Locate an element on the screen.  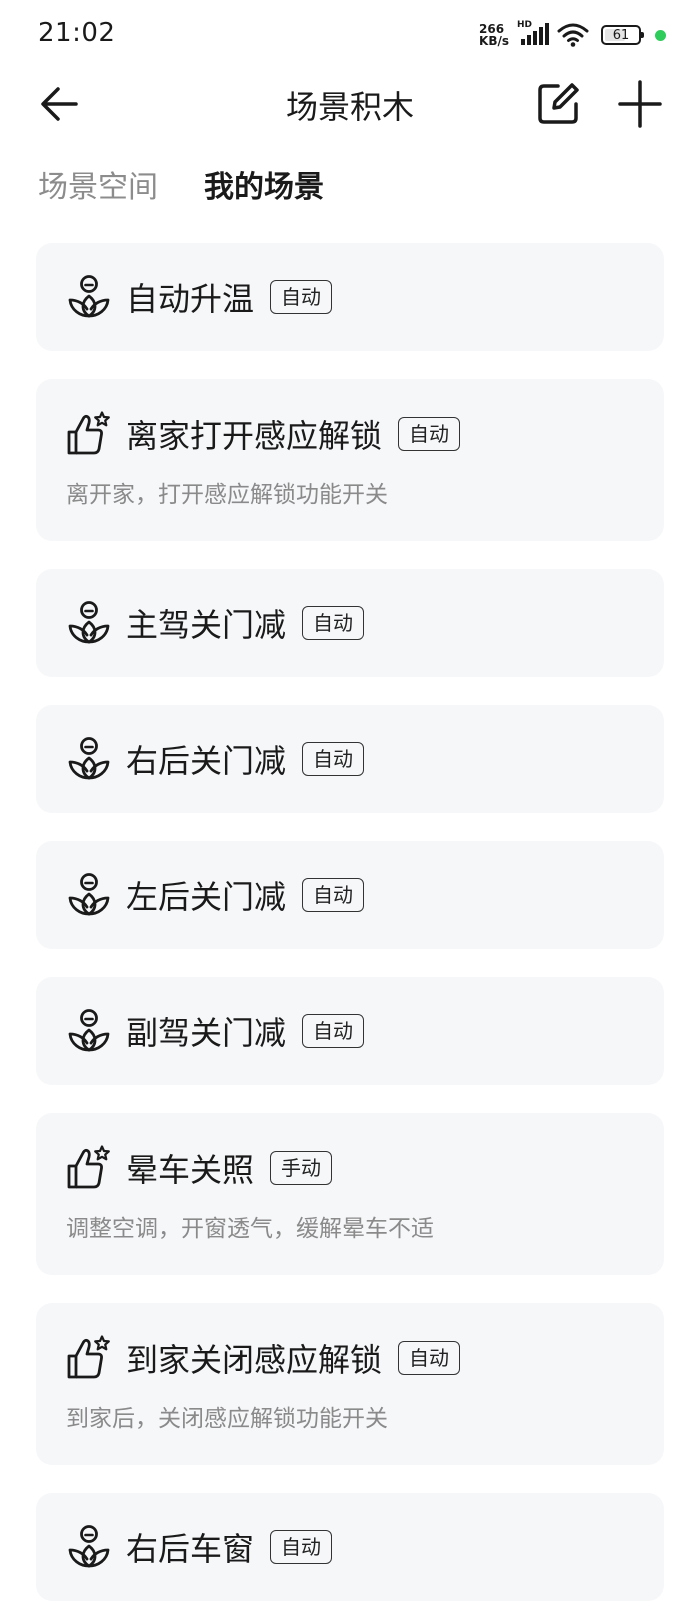
scene-title: 左后关门减 is located at coordinates (206, 897).